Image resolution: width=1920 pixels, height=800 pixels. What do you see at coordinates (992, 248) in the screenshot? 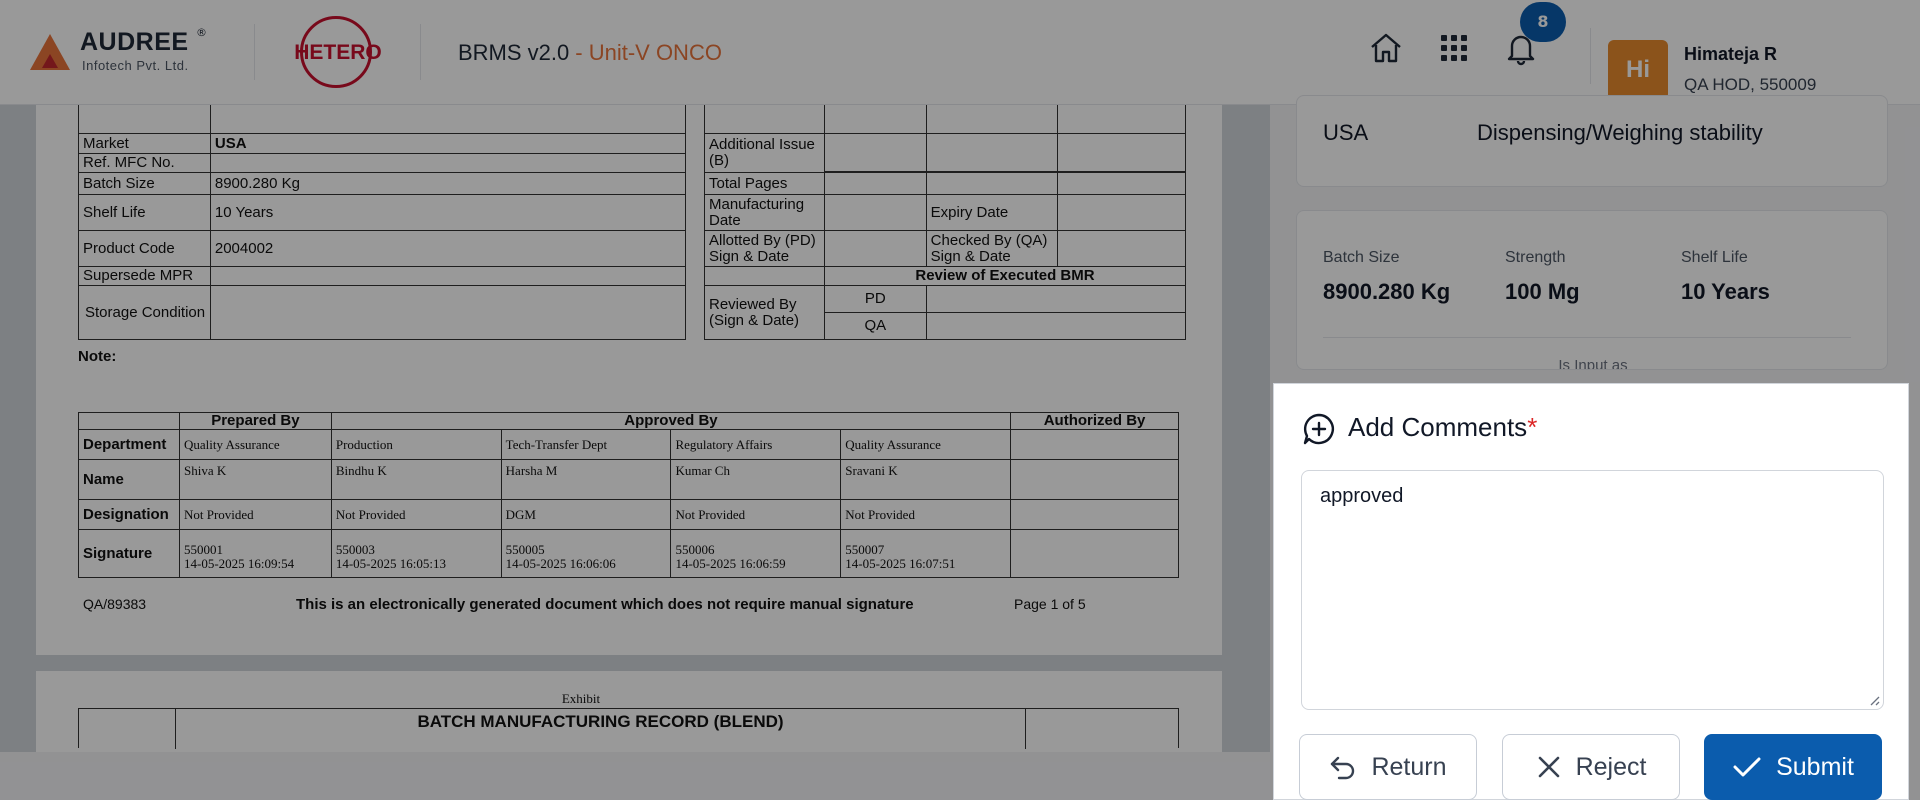
I see `checked-by-label: Checked By (QA) Sign & Date` at bounding box center [992, 248].